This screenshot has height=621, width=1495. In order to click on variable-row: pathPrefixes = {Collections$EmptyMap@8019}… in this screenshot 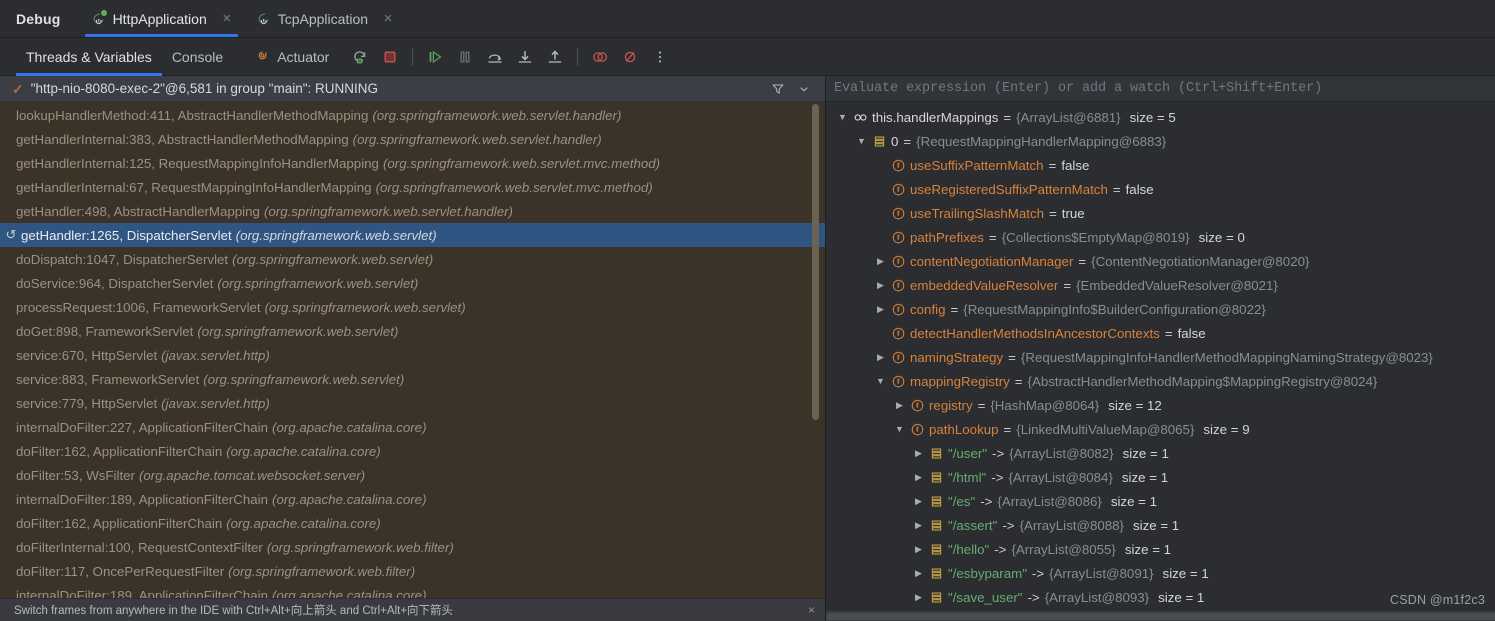, I will do `click(1160, 237)`.